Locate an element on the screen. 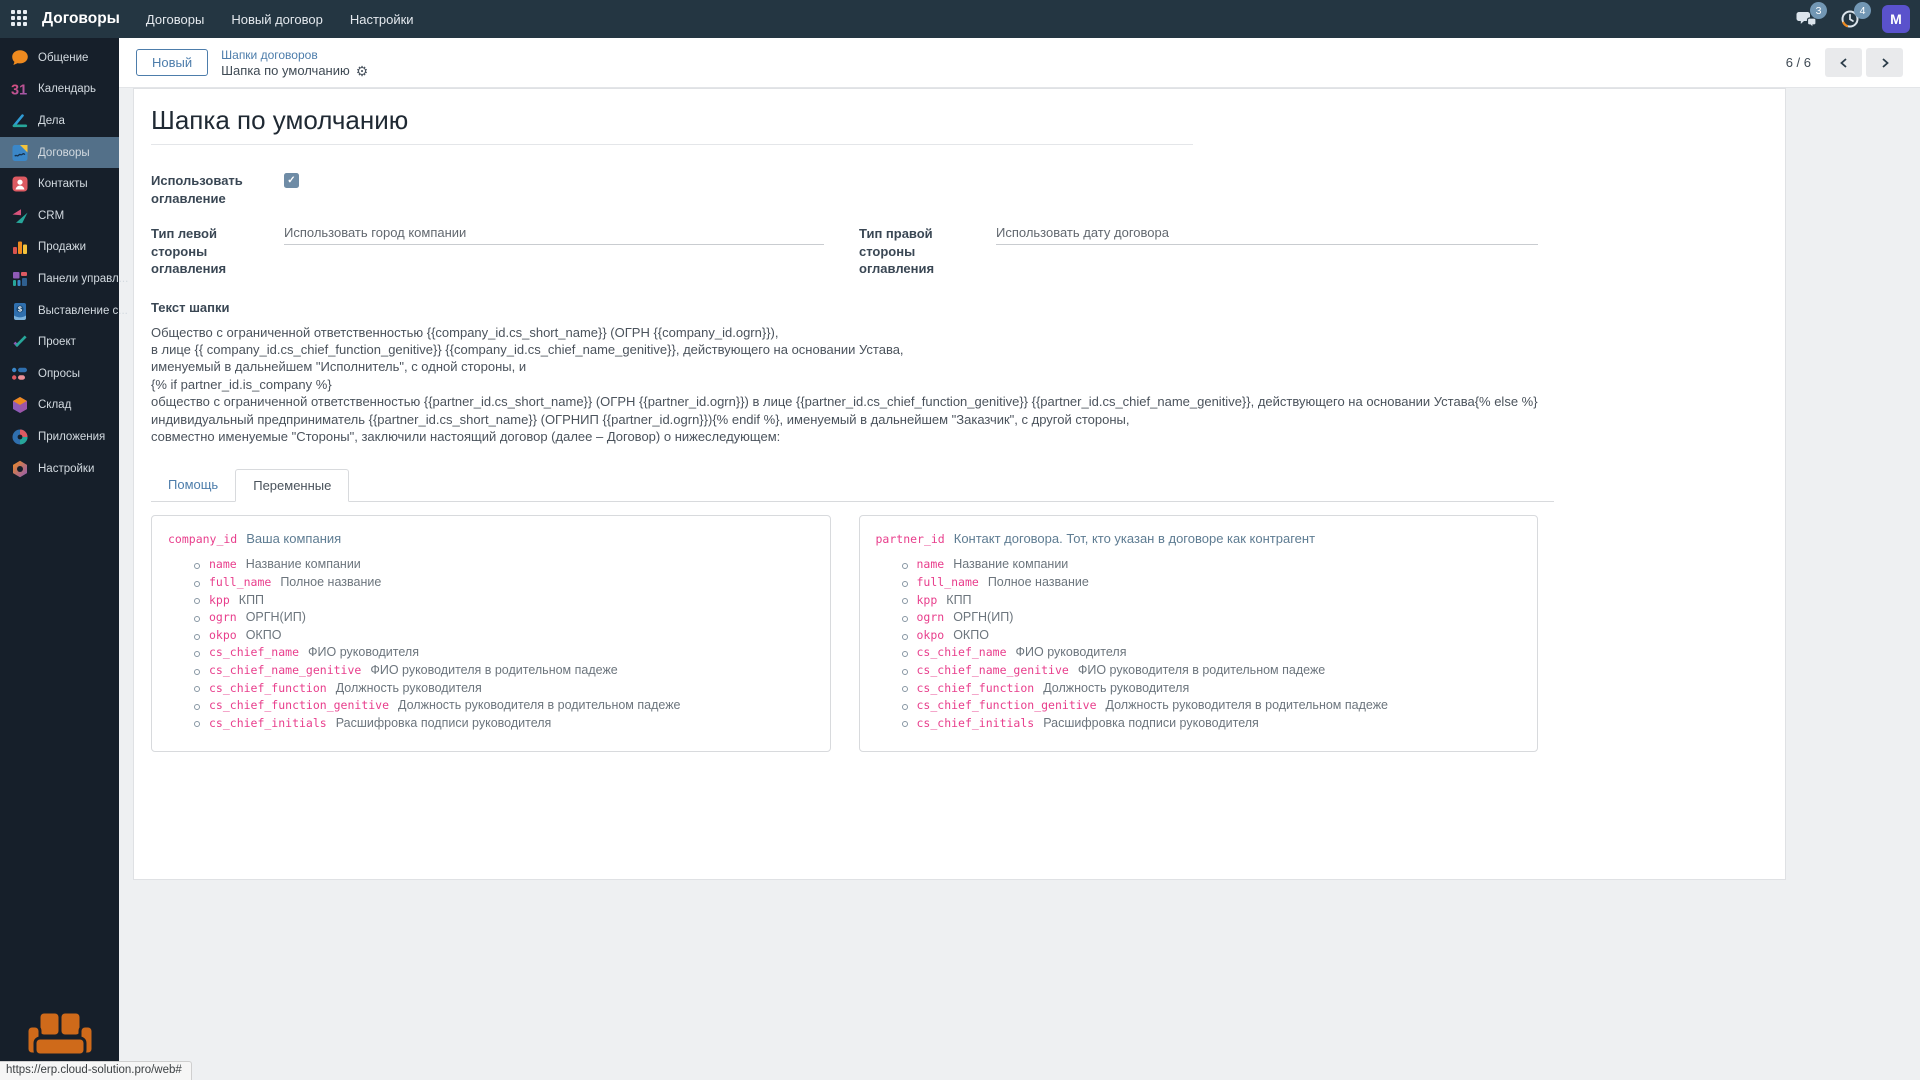 The width and height of the screenshot is (1920, 1080). variable-desc: Расшифровка подписи руководителя is located at coordinates (443, 722).